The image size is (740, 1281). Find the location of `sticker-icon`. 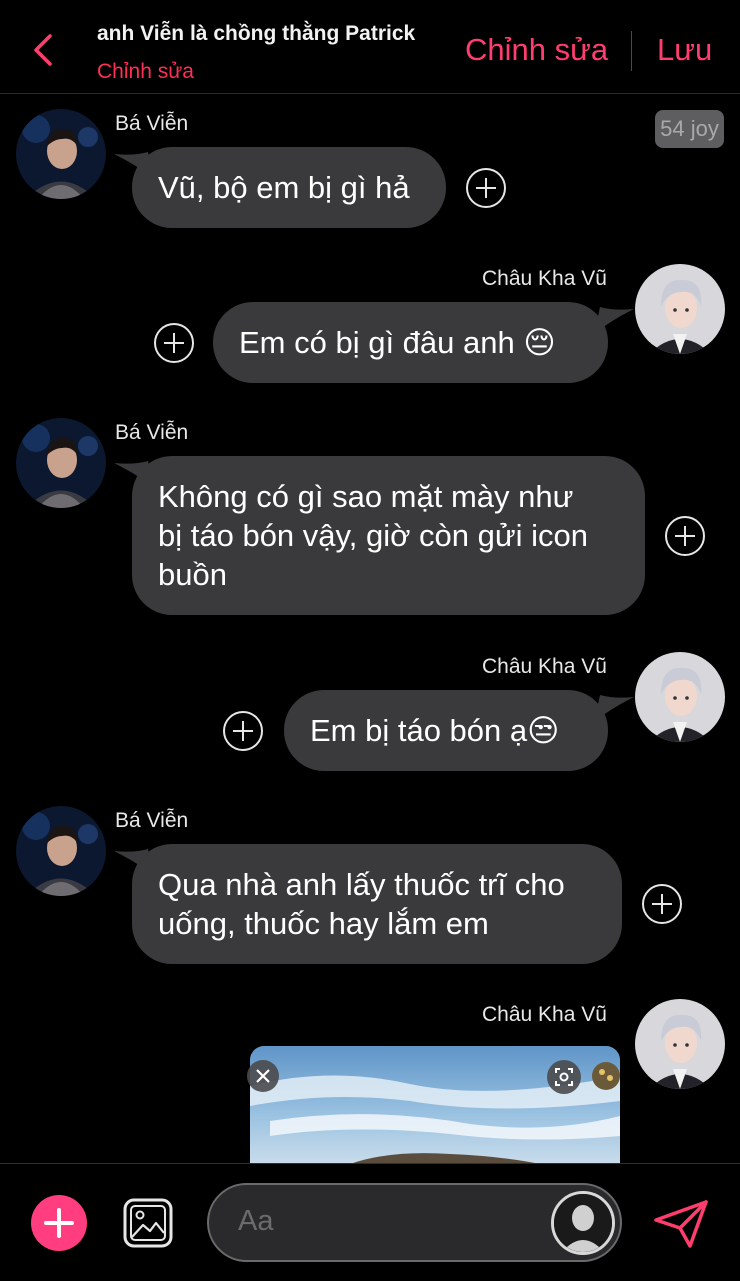

sticker-icon is located at coordinates (606, 1076).